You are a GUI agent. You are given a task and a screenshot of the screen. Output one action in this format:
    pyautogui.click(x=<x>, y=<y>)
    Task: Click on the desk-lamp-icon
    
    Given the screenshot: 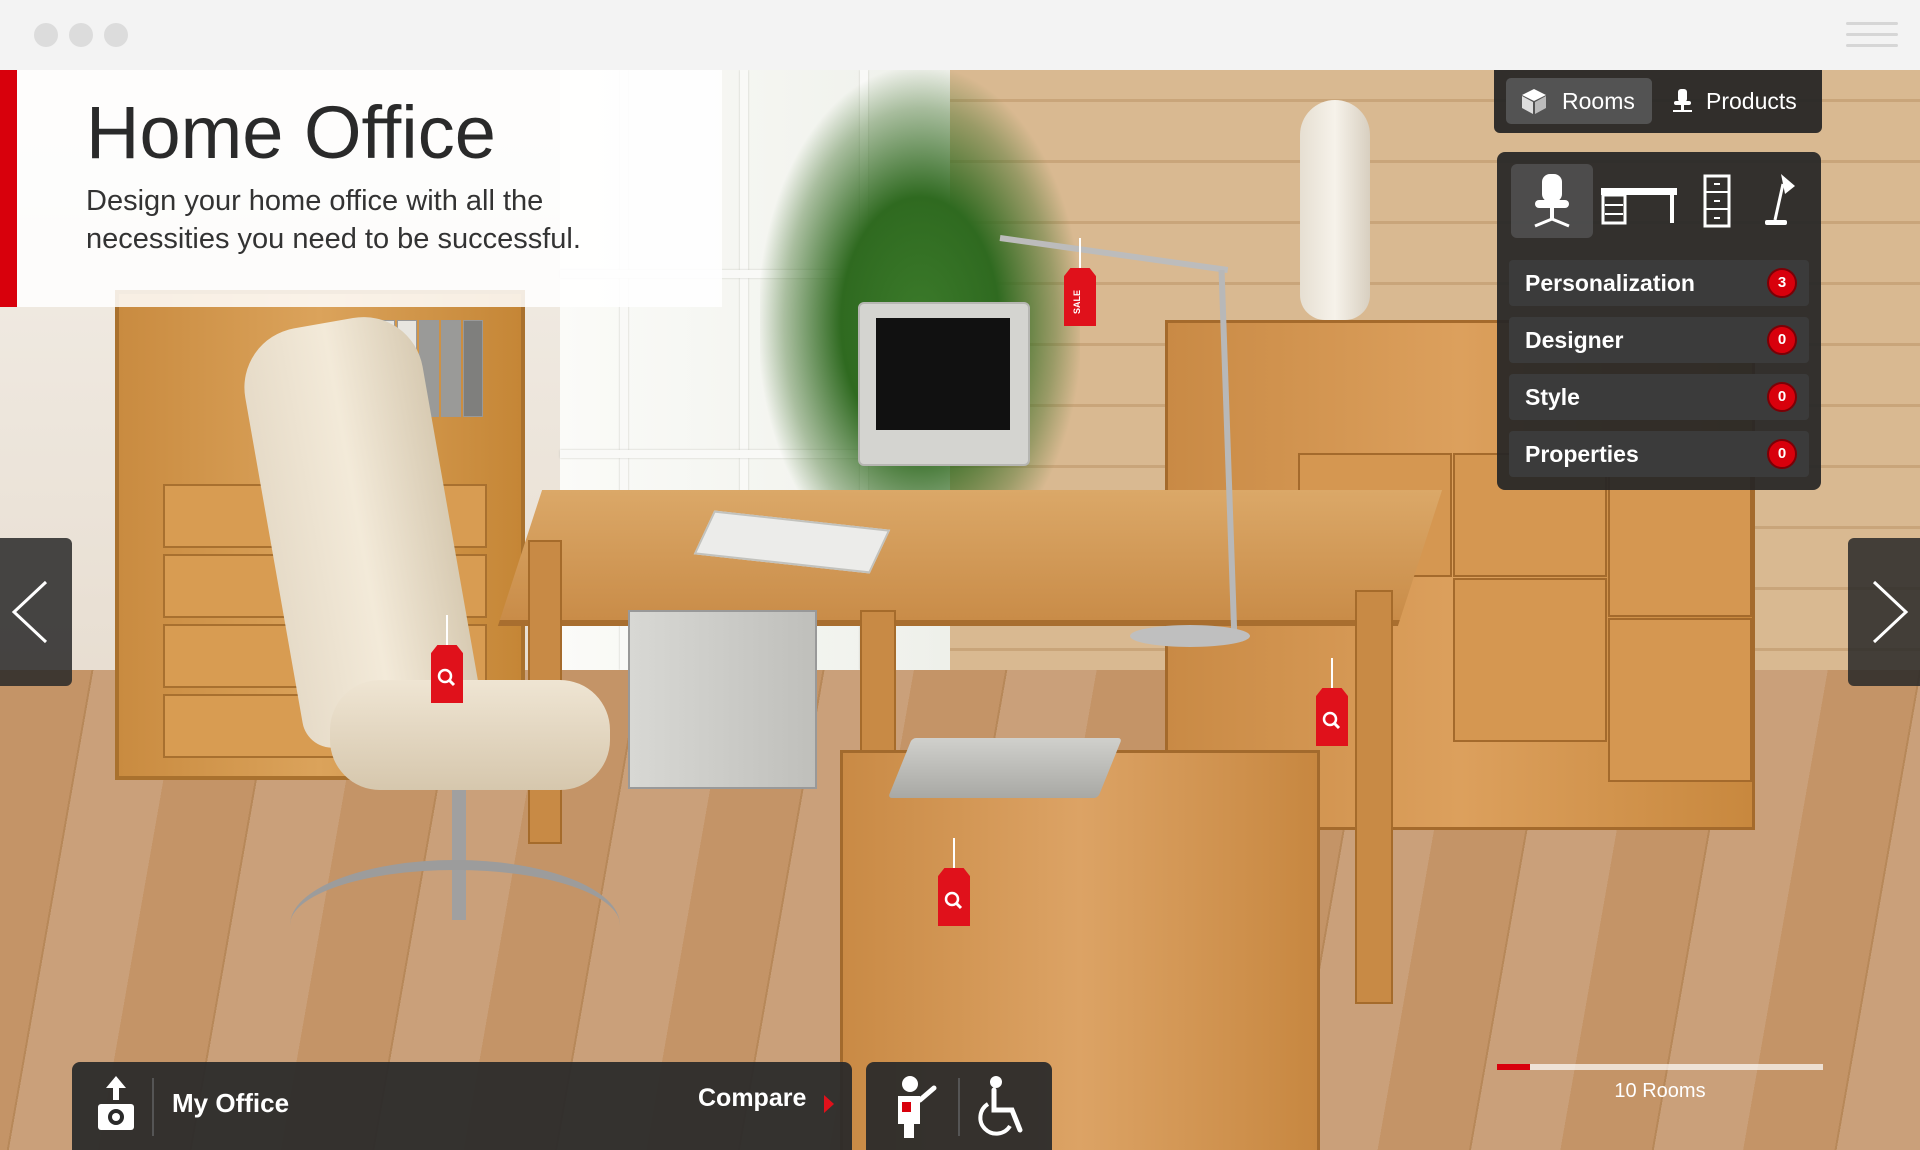 What is the action you would take?
    pyautogui.click(x=1780, y=199)
    